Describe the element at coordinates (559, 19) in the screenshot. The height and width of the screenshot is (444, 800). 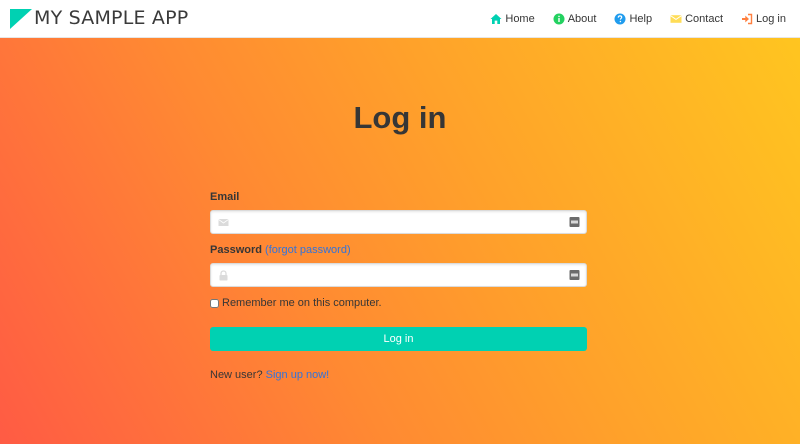
I see `info-icon` at that location.